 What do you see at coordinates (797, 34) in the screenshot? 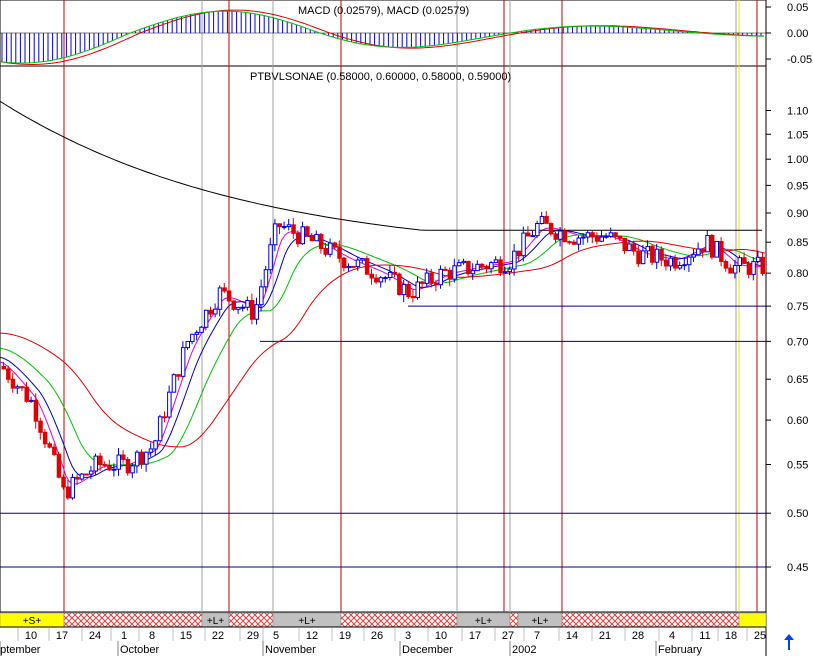
I see `macd-tick-label: 0.00` at bounding box center [797, 34].